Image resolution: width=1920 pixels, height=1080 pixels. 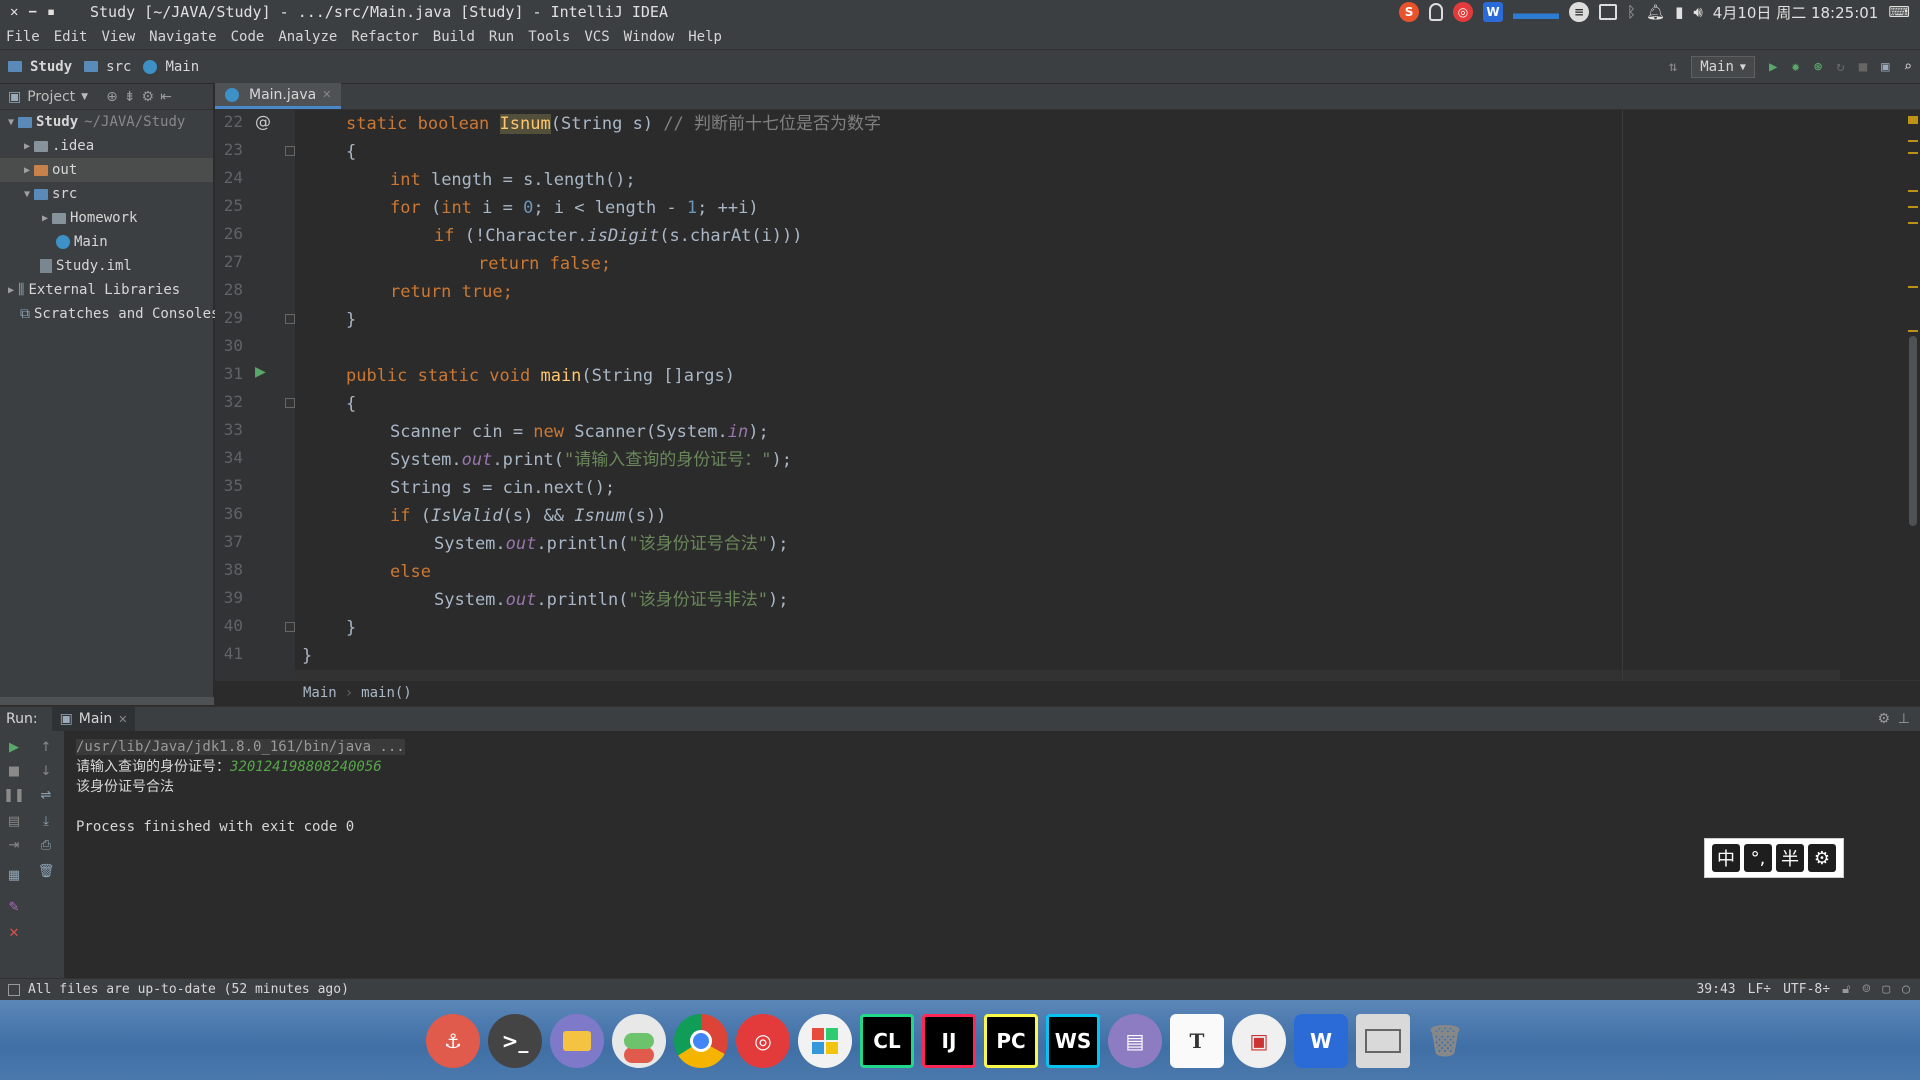 What do you see at coordinates (14, 845) in the screenshot?
I see `exit-icon: ⇥` at bounding box center [14, 845].